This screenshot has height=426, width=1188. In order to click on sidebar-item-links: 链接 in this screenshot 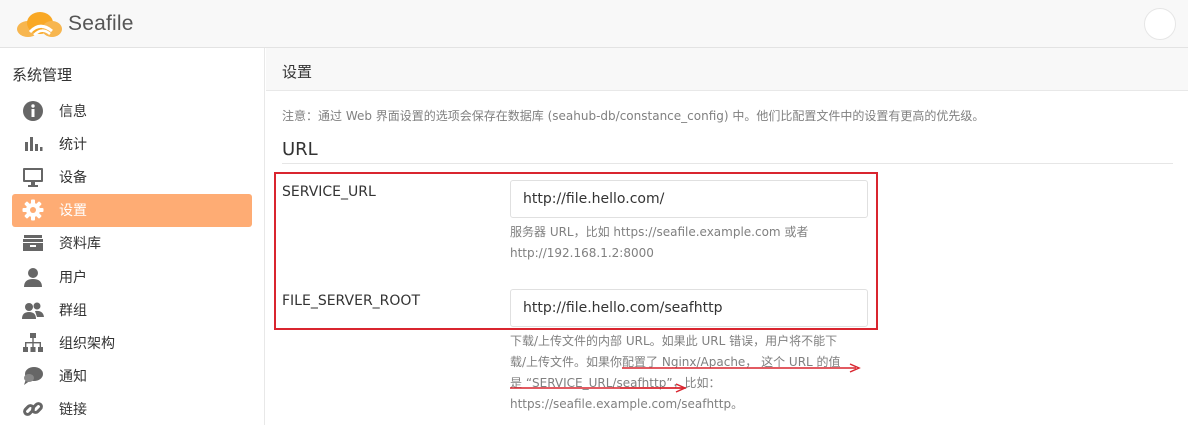, I will do `click(132, 409)`.